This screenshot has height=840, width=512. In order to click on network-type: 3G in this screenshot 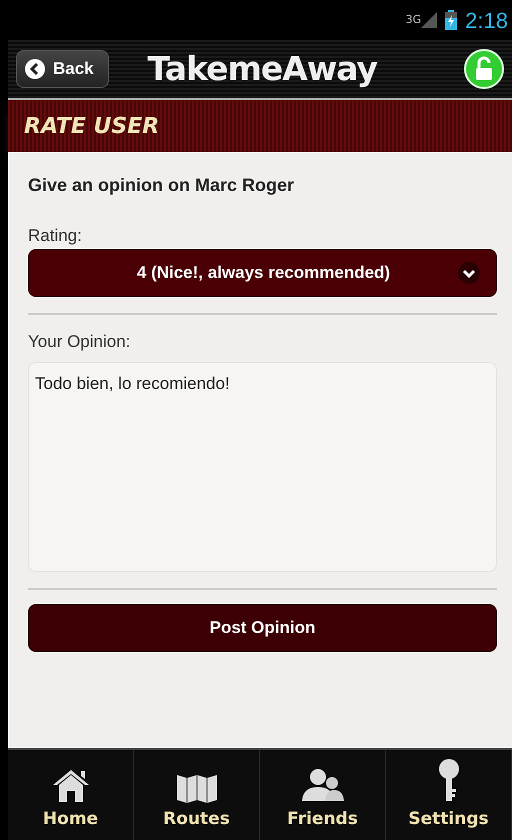, I will do `click(414, 20)`.